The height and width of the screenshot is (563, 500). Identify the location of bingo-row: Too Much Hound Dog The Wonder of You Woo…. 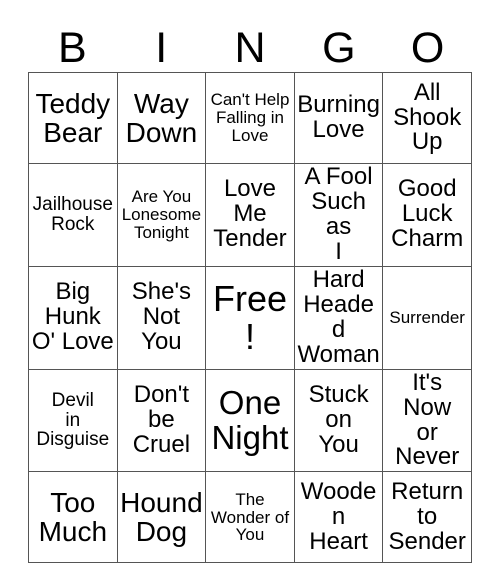
(250, 517).